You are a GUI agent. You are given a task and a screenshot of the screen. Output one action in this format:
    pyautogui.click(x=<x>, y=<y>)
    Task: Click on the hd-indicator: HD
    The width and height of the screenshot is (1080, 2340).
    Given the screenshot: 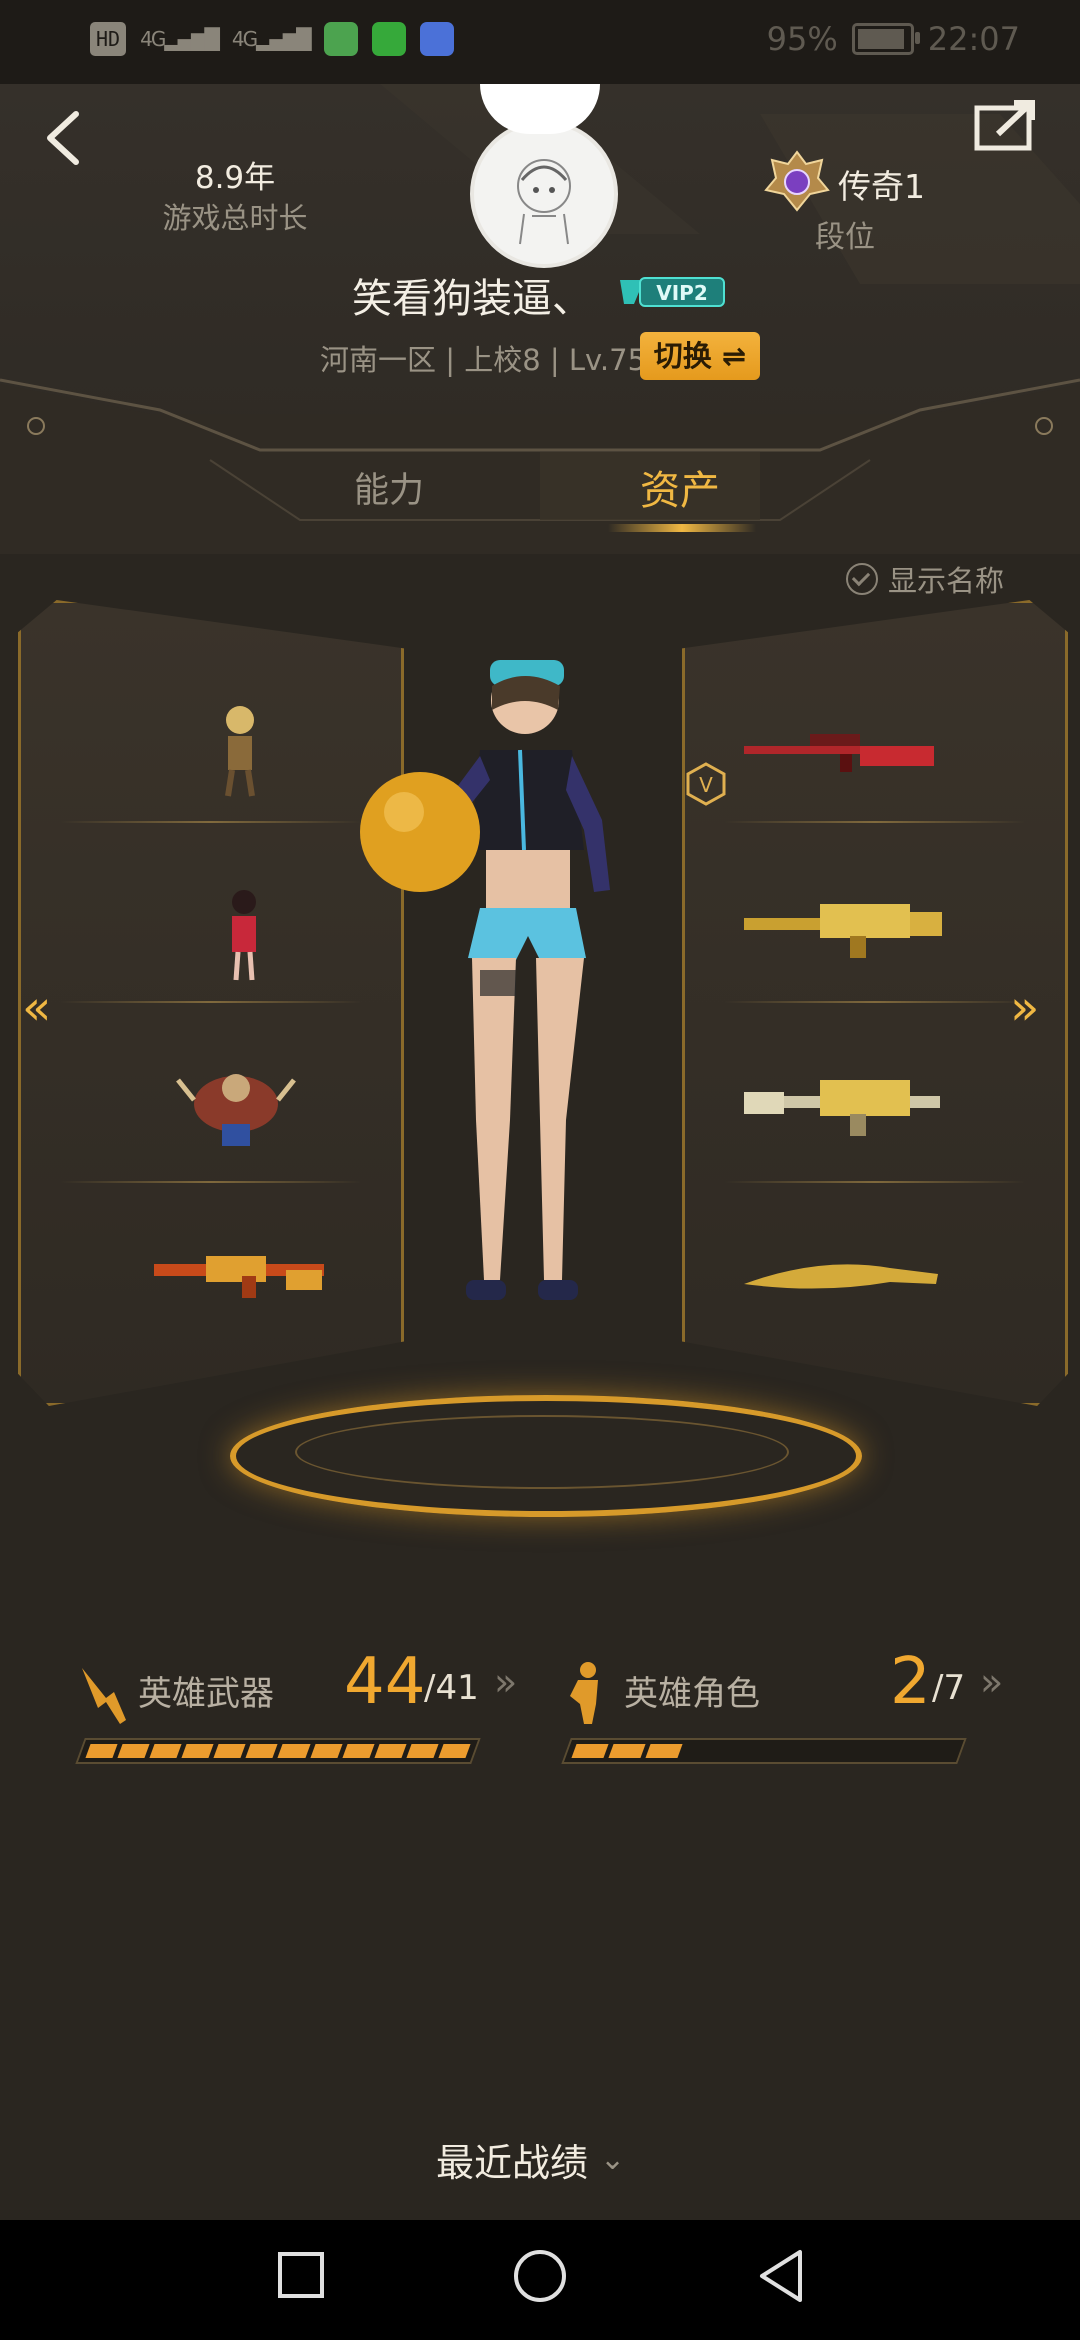 What is the action you would take?
    pyautogui.click(x=108, y=39)
    